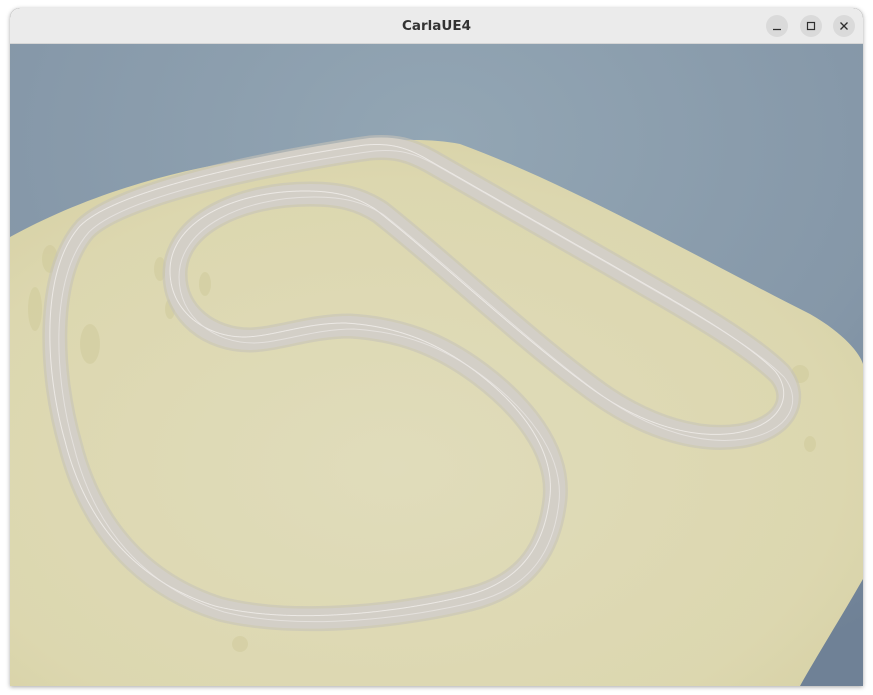 This screenshot has height=695, width=873. I want to click on minimize-button, so click(777, 26).